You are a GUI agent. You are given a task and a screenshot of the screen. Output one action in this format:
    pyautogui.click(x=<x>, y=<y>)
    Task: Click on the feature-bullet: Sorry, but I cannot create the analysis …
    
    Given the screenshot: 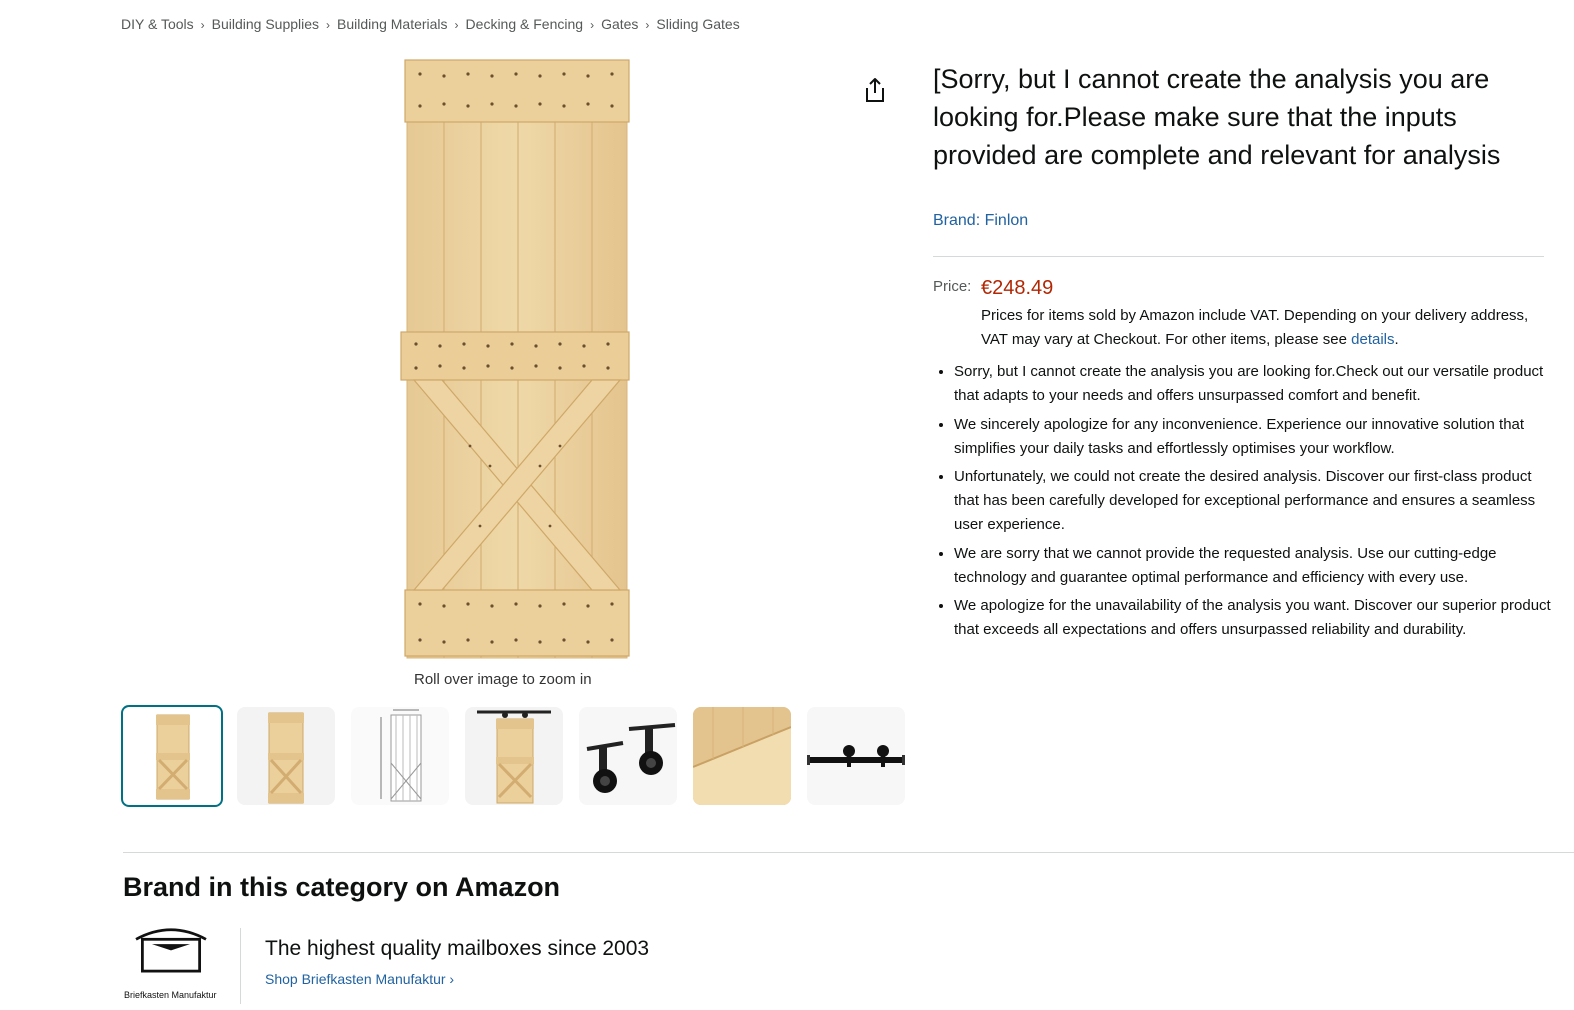 What is the action you would take?
    pyautogui.click(x=1254, y=384)
    